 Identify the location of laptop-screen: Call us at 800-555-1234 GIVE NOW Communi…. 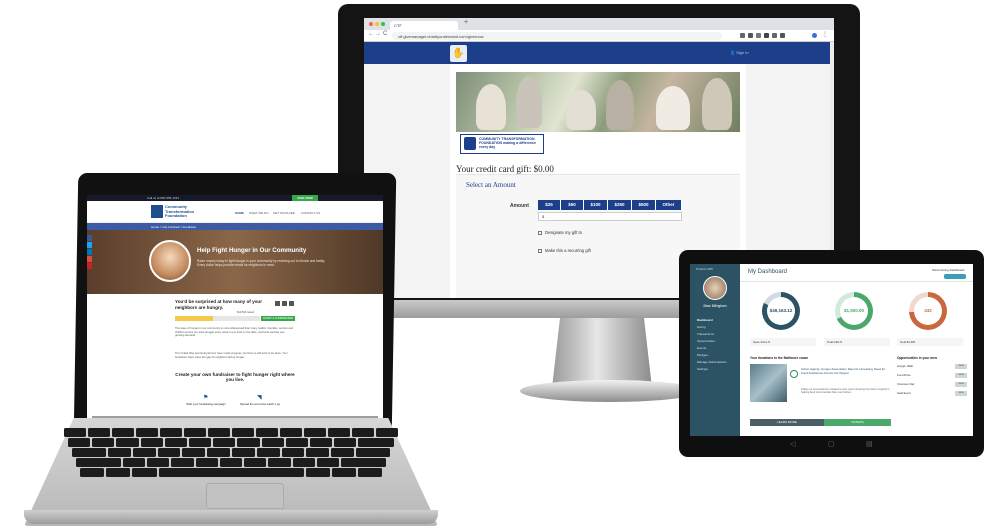
(235, 307).